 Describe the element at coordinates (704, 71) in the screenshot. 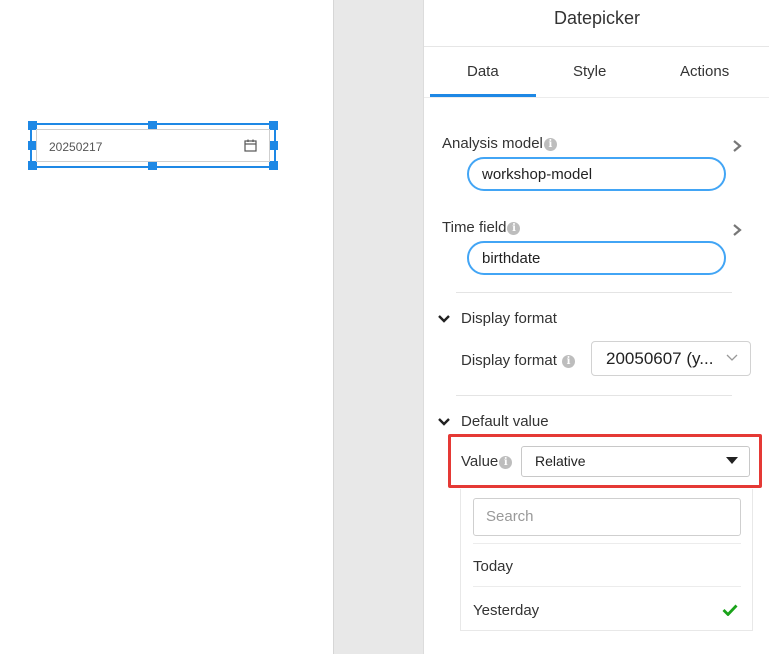

I see `tab-actions: Actions` at that location.